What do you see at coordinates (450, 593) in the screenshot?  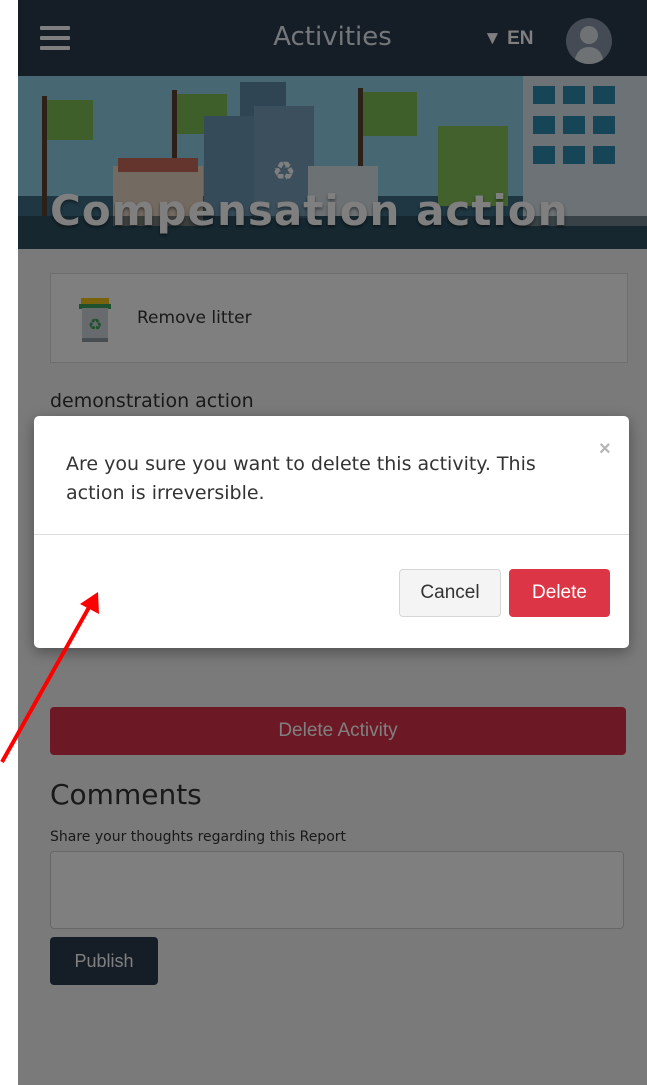 I see `cancel-button: Cancel` at bounding box center [450, 593].